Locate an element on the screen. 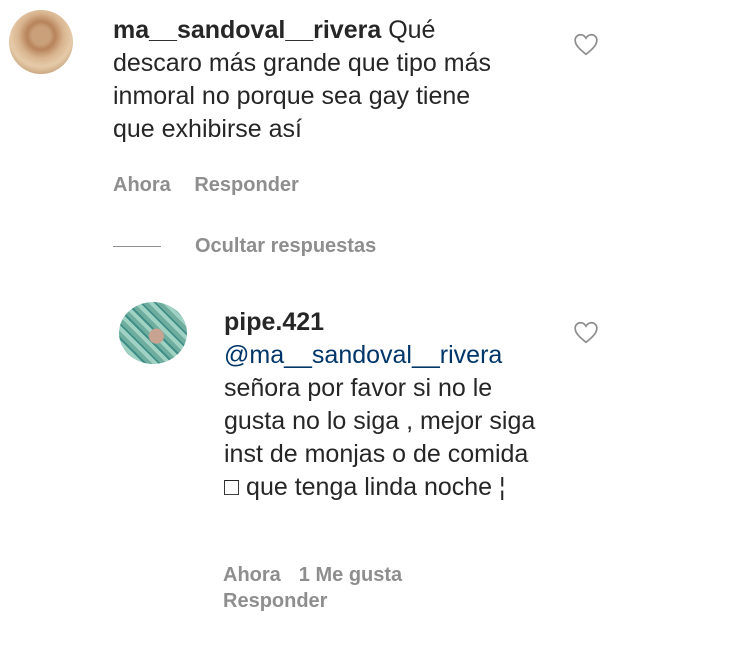  comment-meta: Ahora Responder is located at coordinates (215, 185).